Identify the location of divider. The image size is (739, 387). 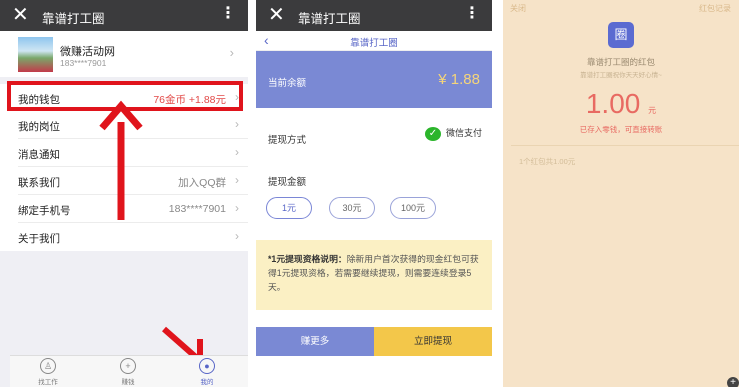
(625, 145).